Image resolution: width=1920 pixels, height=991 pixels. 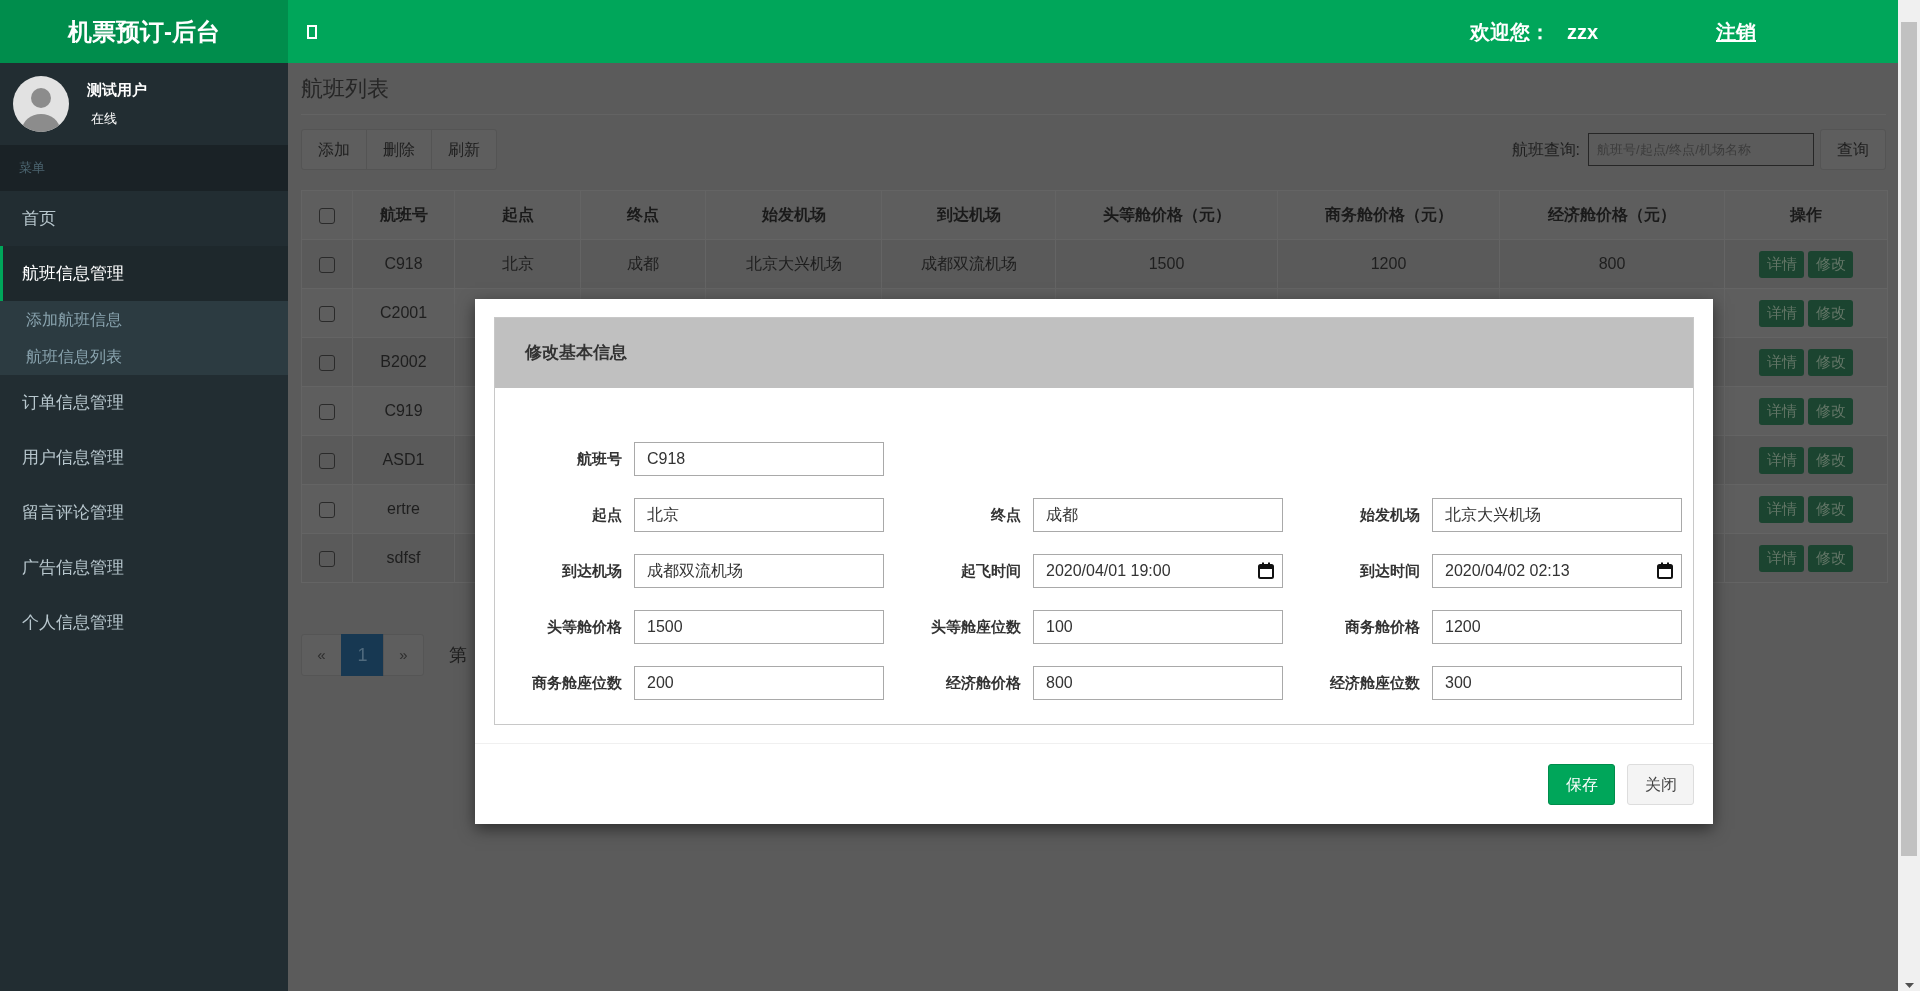 What do you see at coordinates (759, 571) in the screenshot?
I see `text-field: 成都双流机场` at bounding box center [759, 571].